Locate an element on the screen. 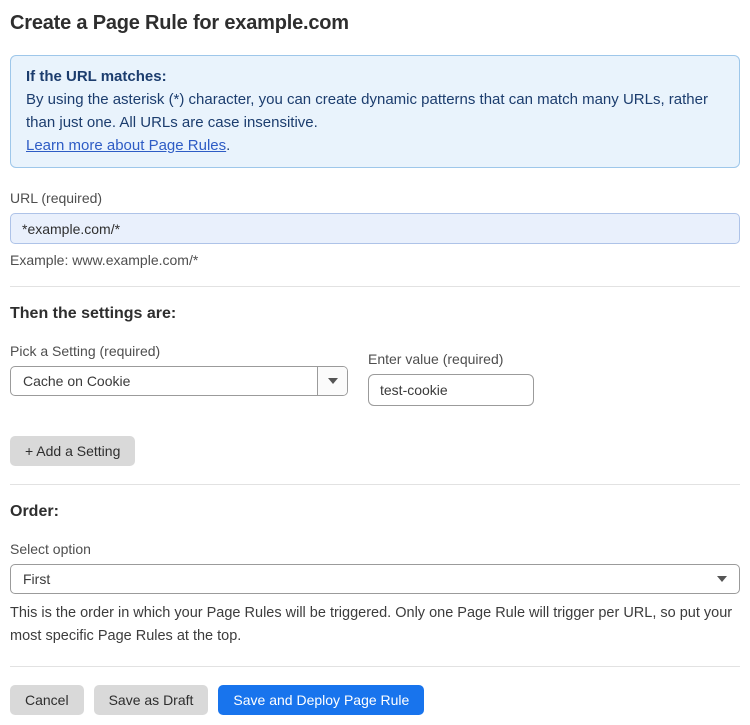 The height and width of the screenshot is (725, 750). pick-setting-label: Pick a Setting (required) is located at coordinates (85, 351).